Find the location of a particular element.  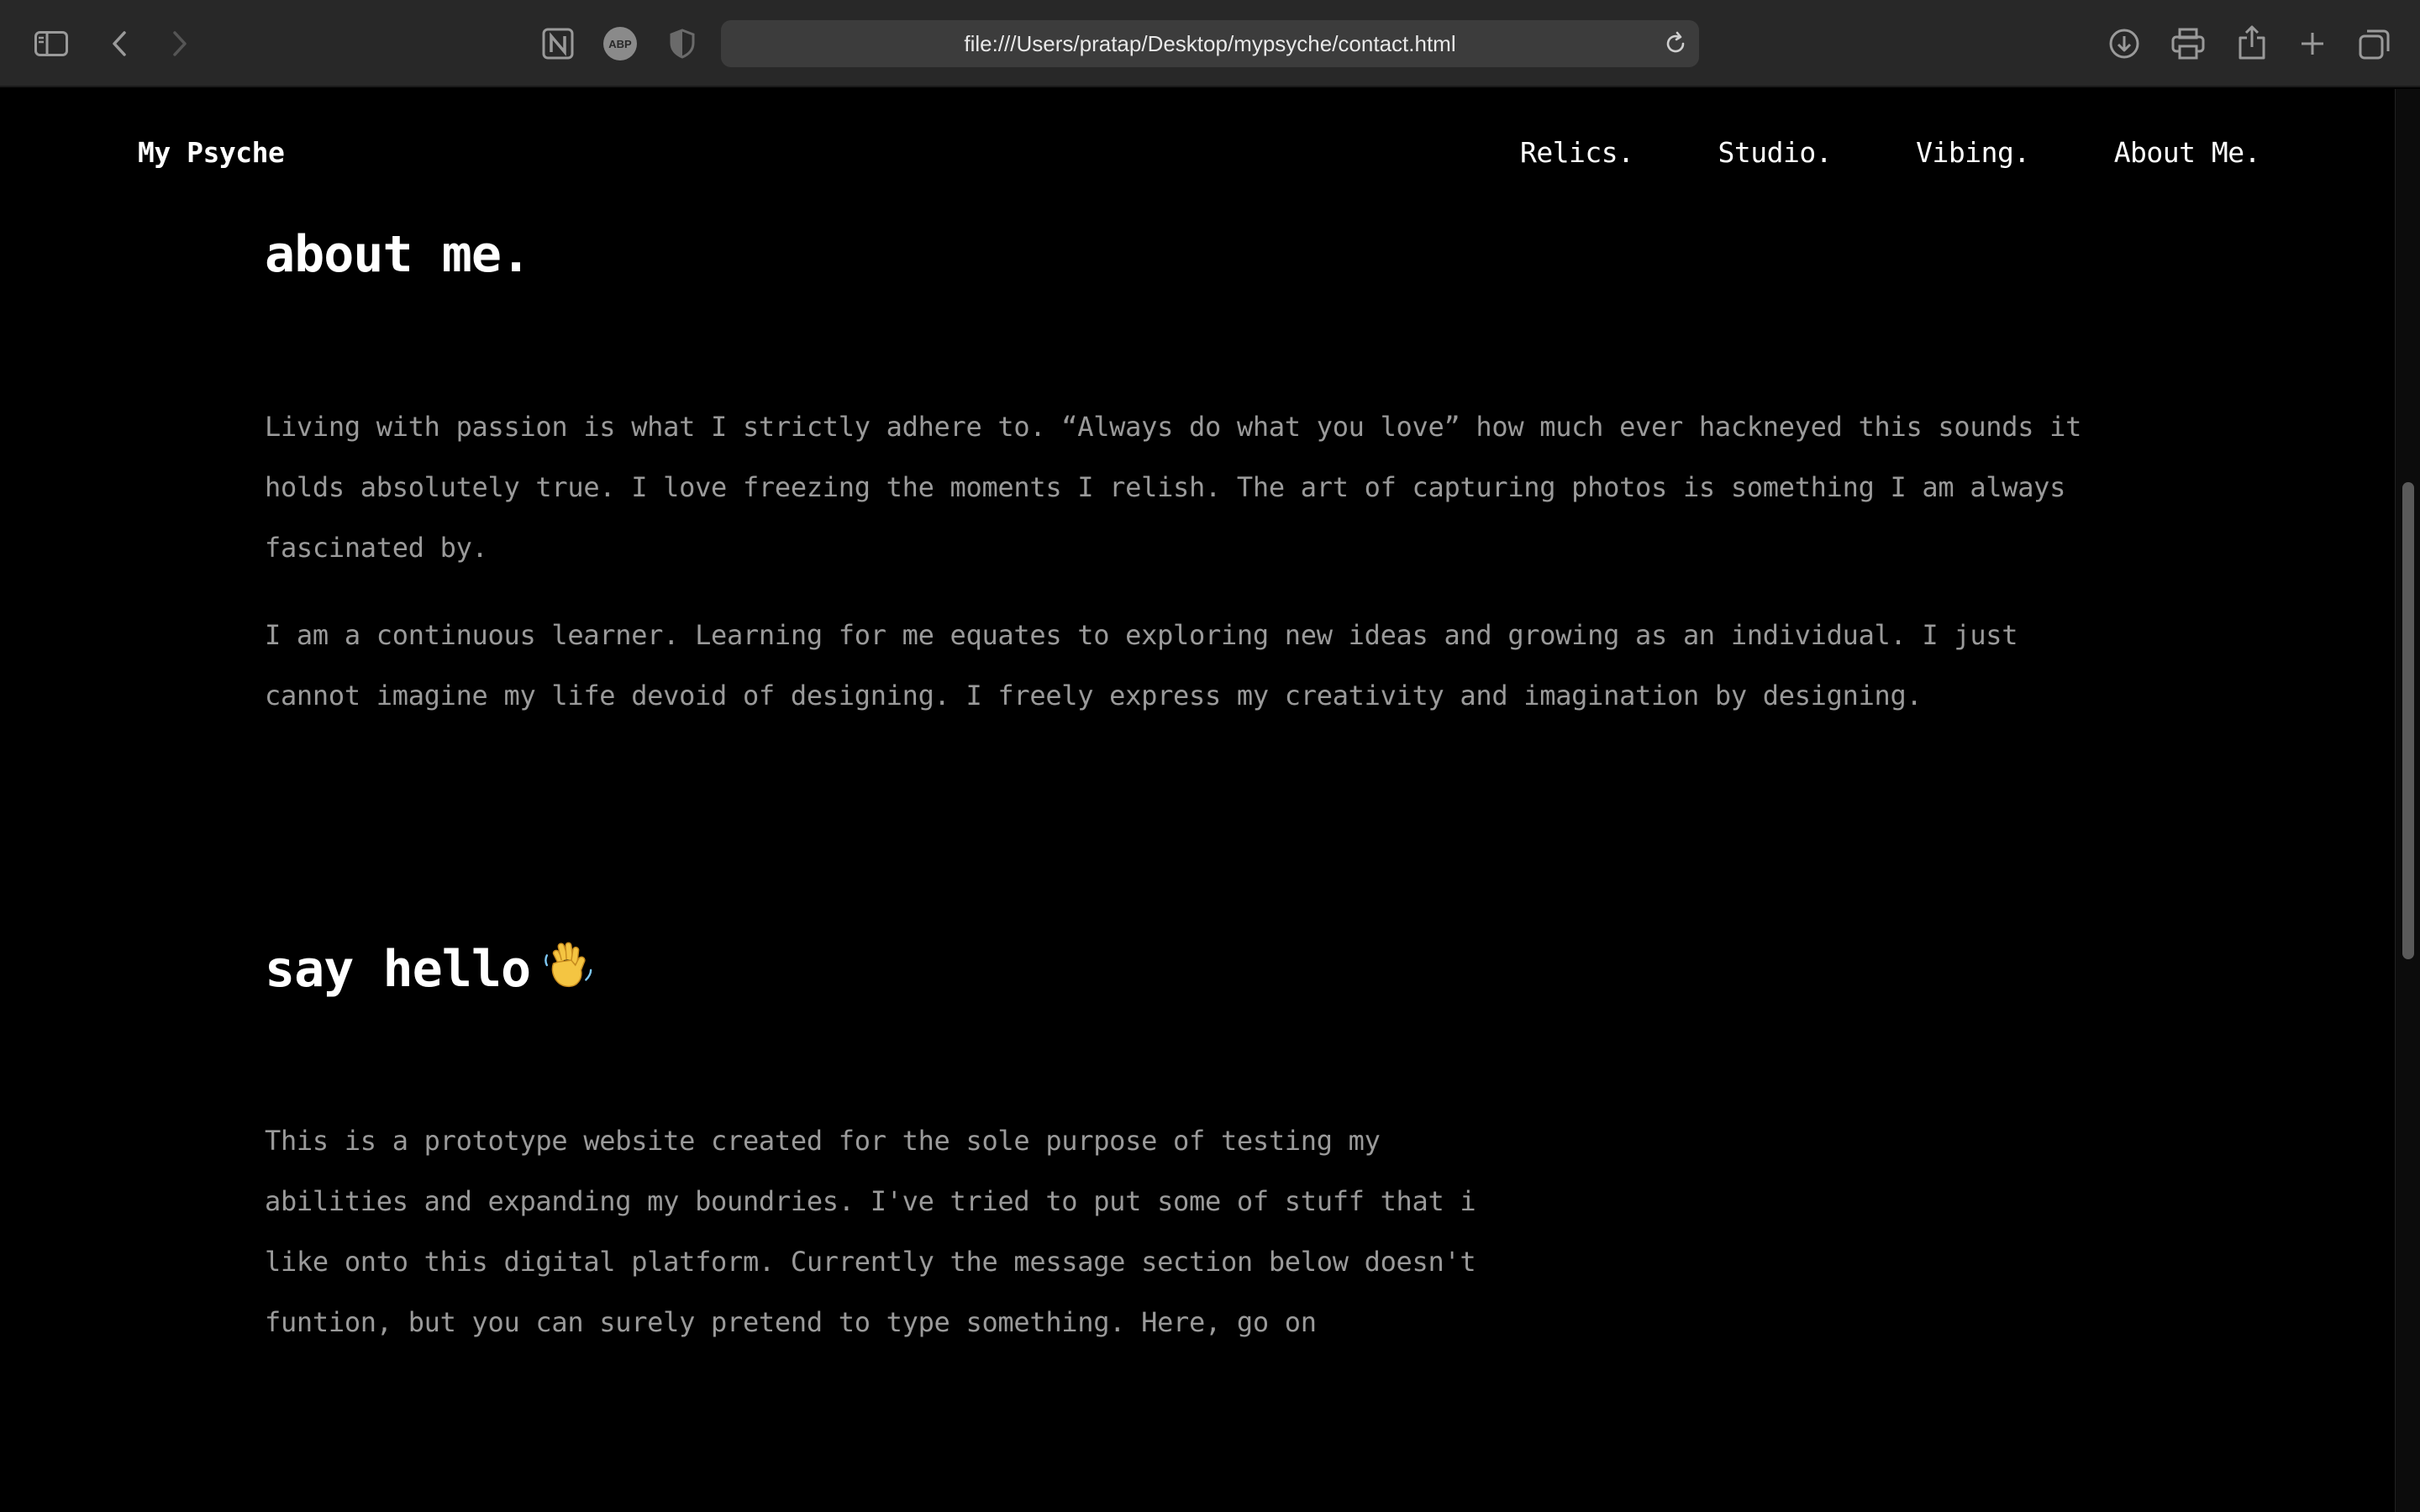

sidebar-icon is located at coordinates (52, 43).